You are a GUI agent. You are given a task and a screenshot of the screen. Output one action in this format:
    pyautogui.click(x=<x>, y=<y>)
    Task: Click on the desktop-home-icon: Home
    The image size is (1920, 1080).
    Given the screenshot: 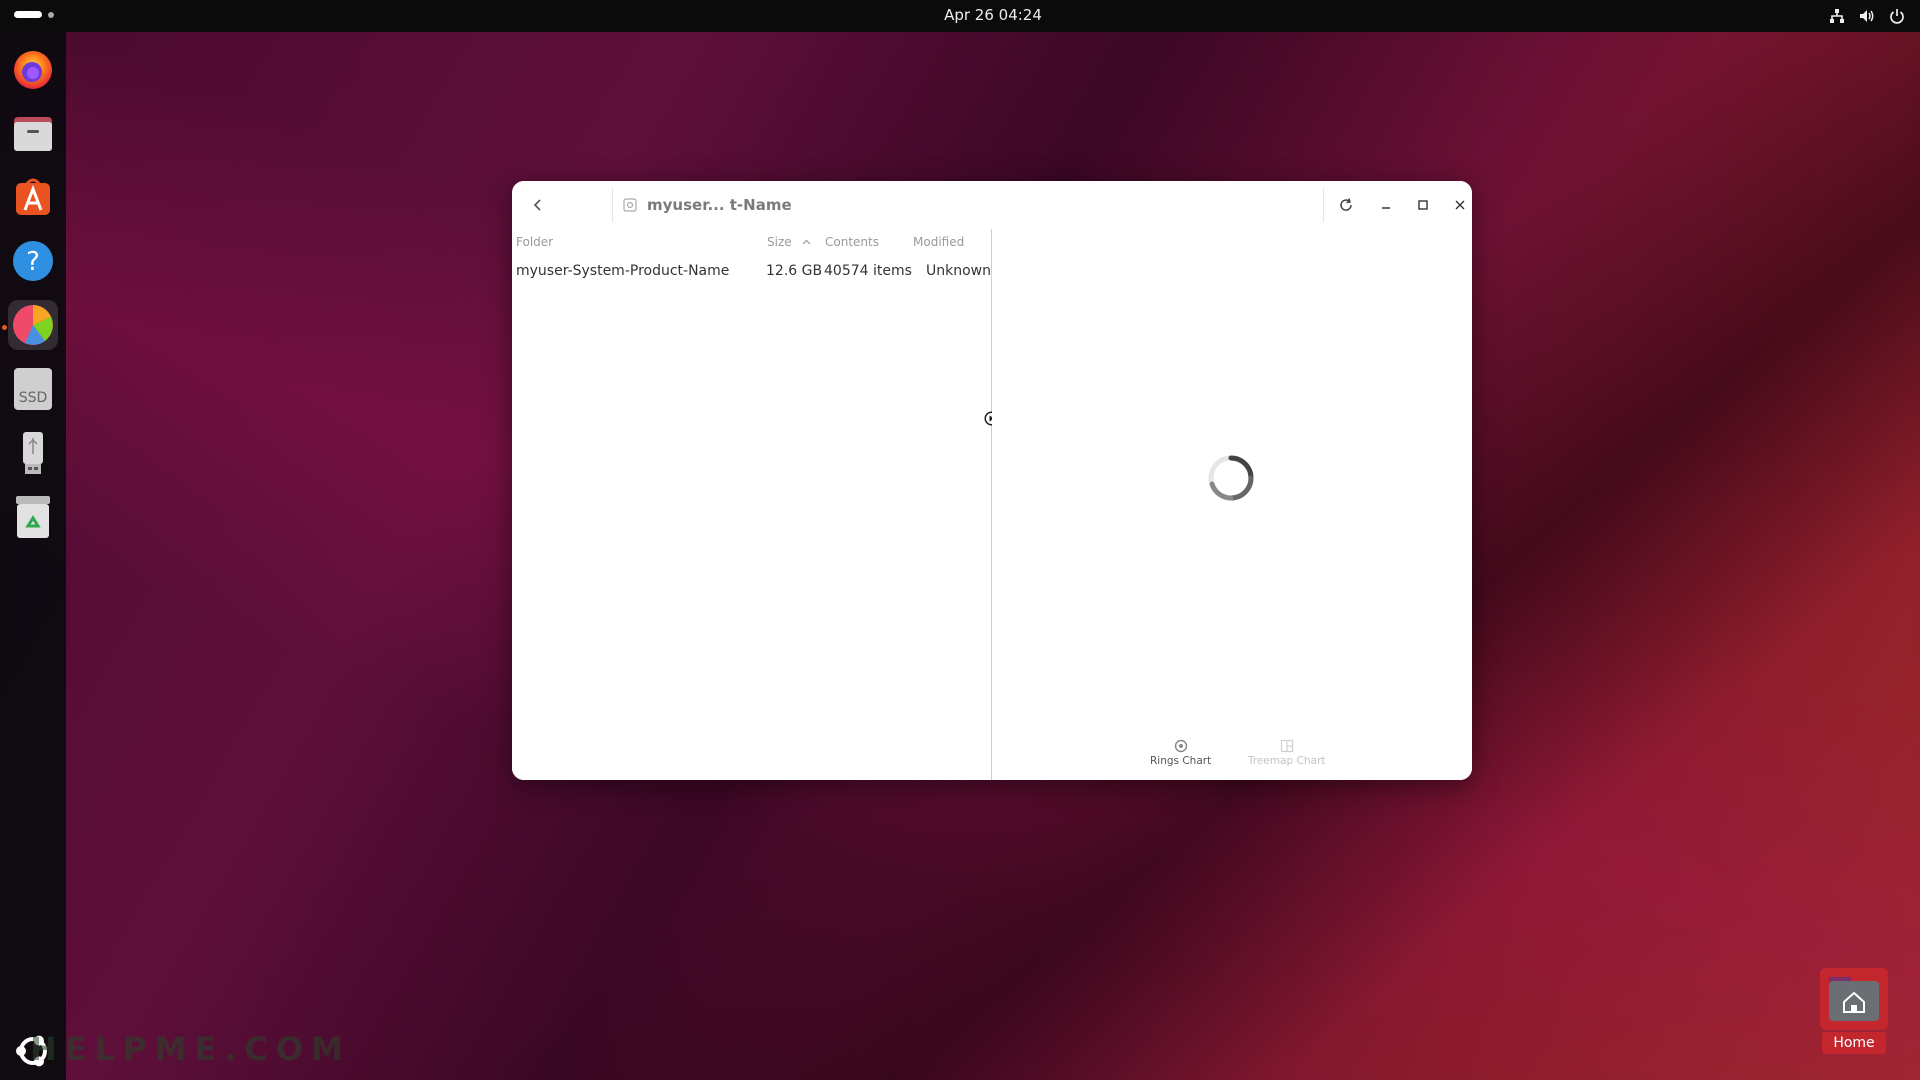 What is the action you would take?
    pyautogui.click(x=1854, y=1013)
    